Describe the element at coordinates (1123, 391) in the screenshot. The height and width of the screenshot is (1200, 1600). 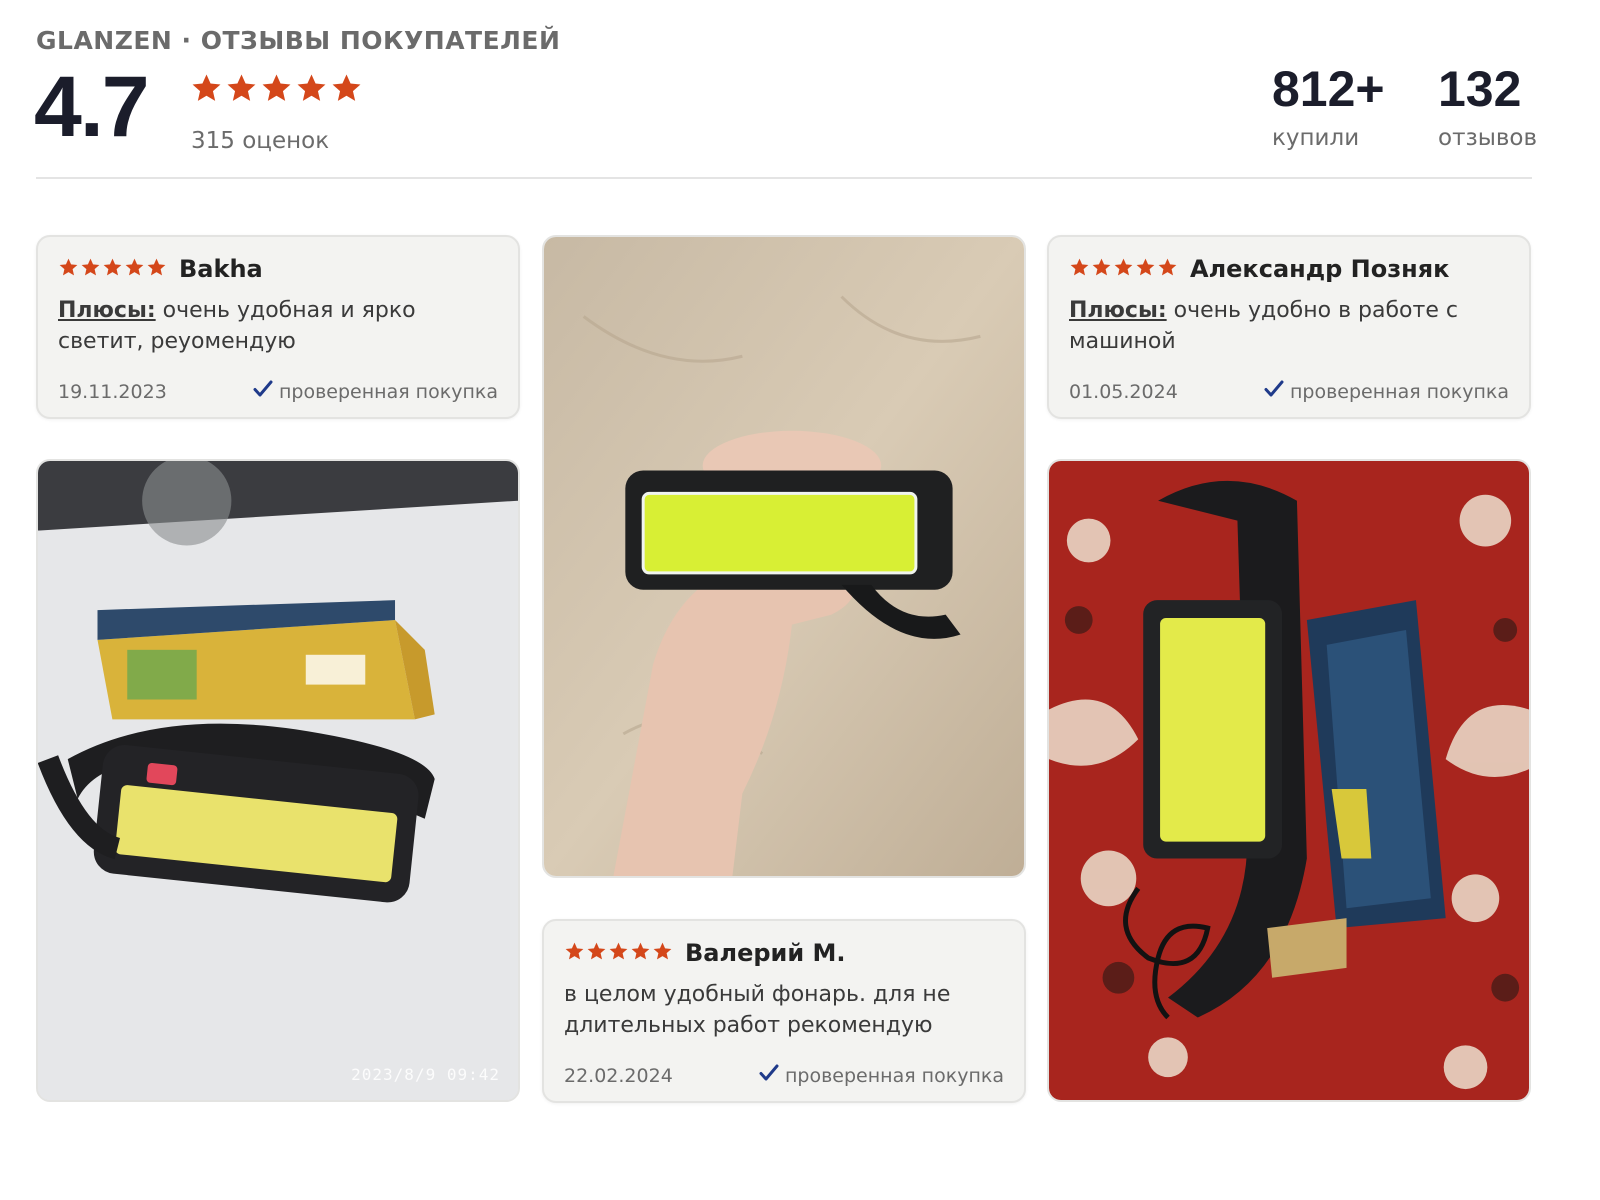
I see `review-date: 01.05.2024` at that location.